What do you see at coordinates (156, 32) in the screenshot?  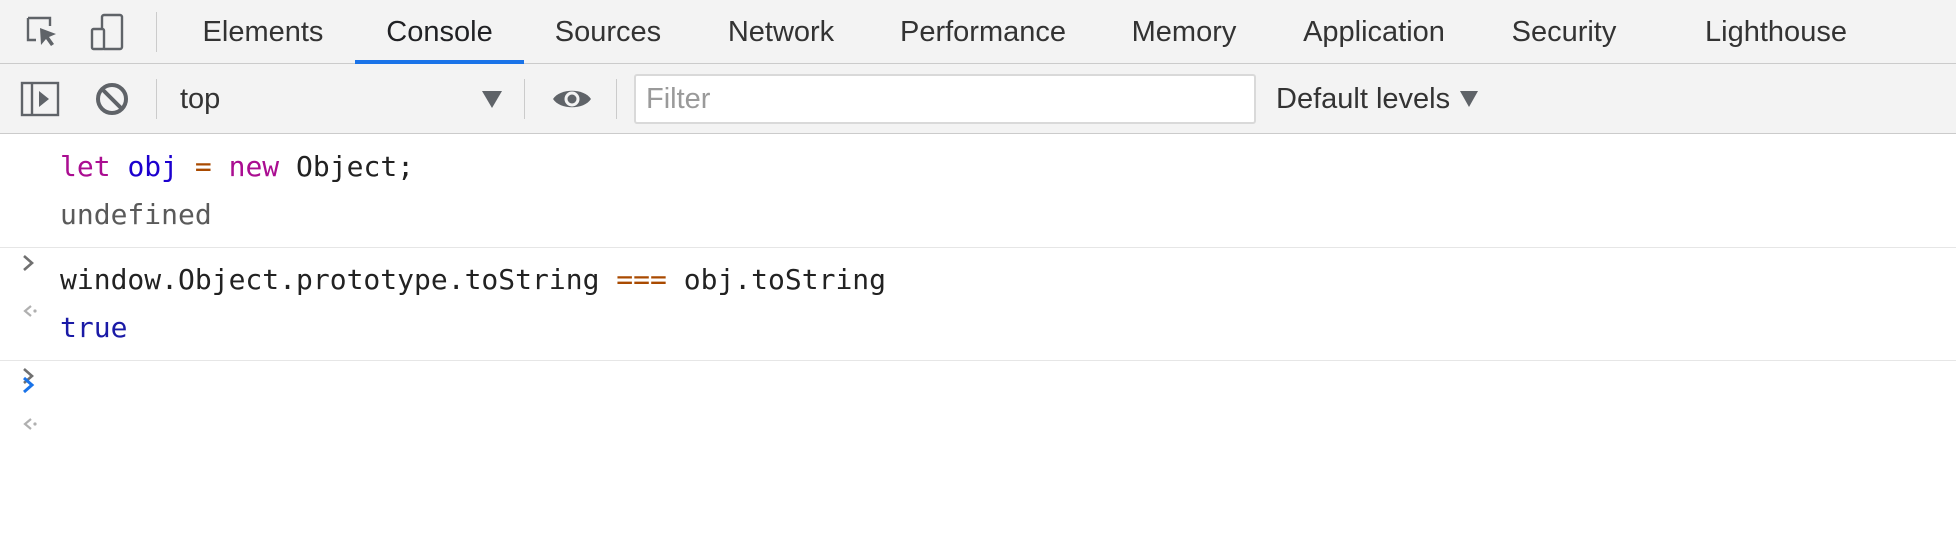 I see `tabbar-separator` at bounding box center [156, 32].